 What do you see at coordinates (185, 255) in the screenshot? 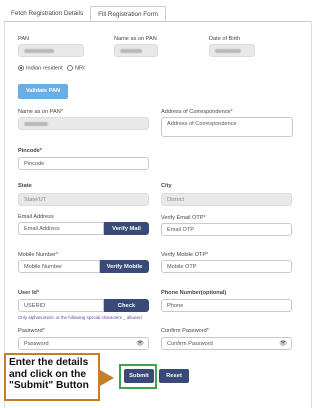
I see `mobile-otp-label: Verify Mobile OTP*` at bounding box center [185, 255].